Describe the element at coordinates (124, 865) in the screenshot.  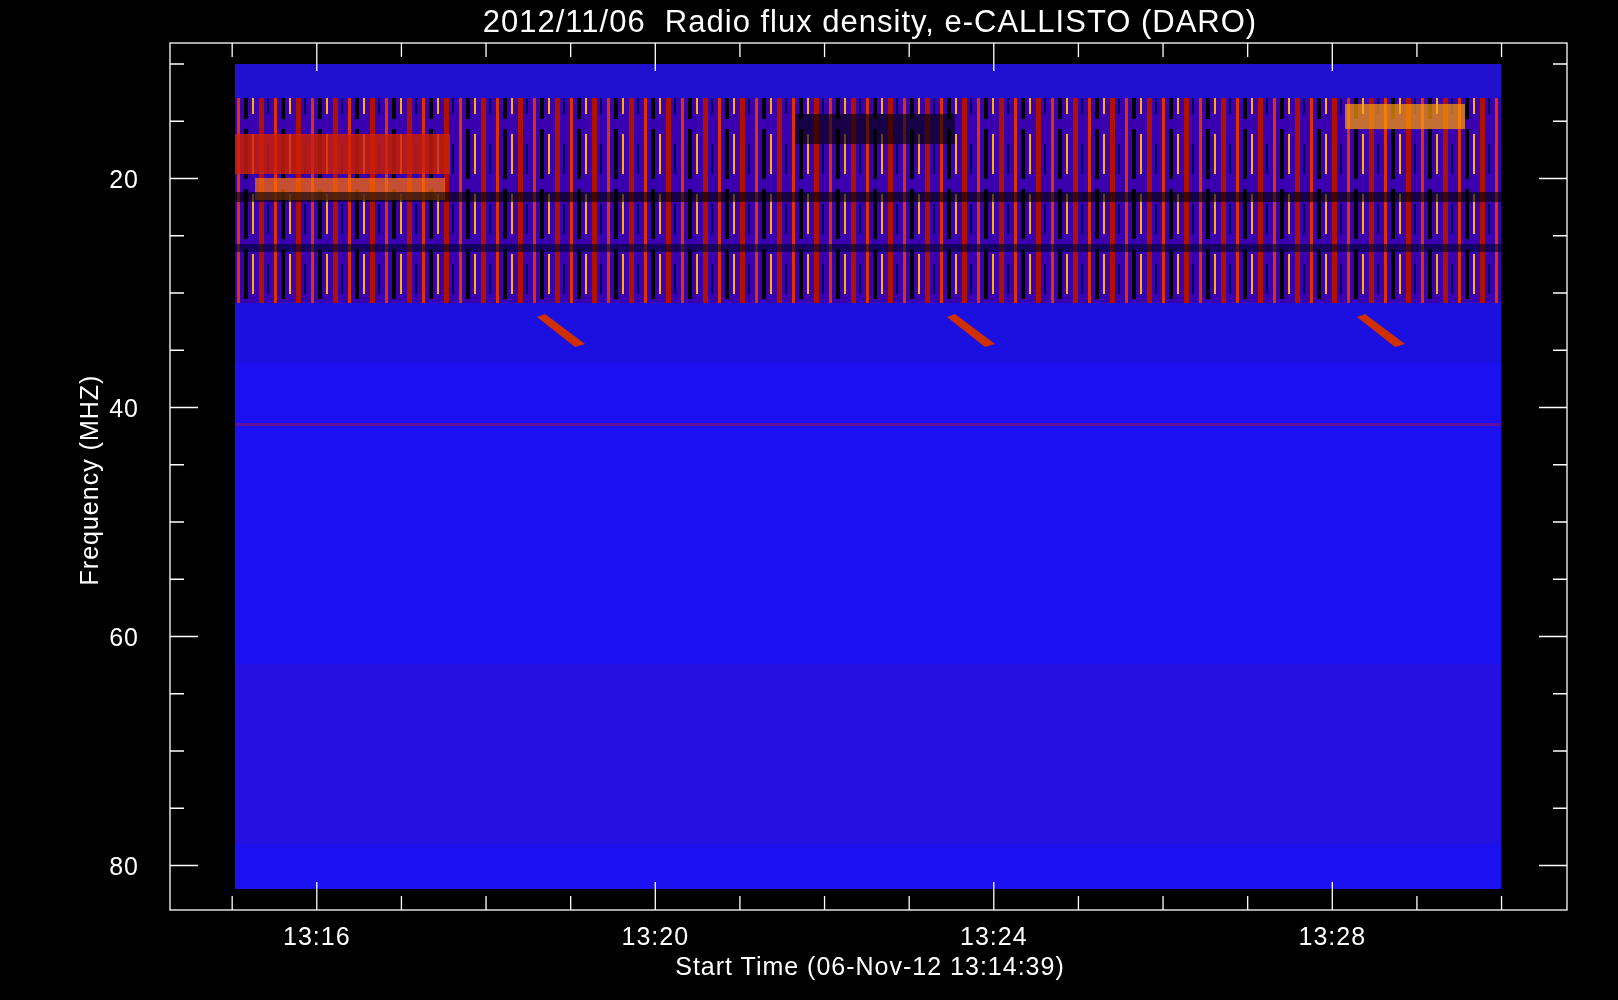
I see `axis-tick-label: 80` at that location.